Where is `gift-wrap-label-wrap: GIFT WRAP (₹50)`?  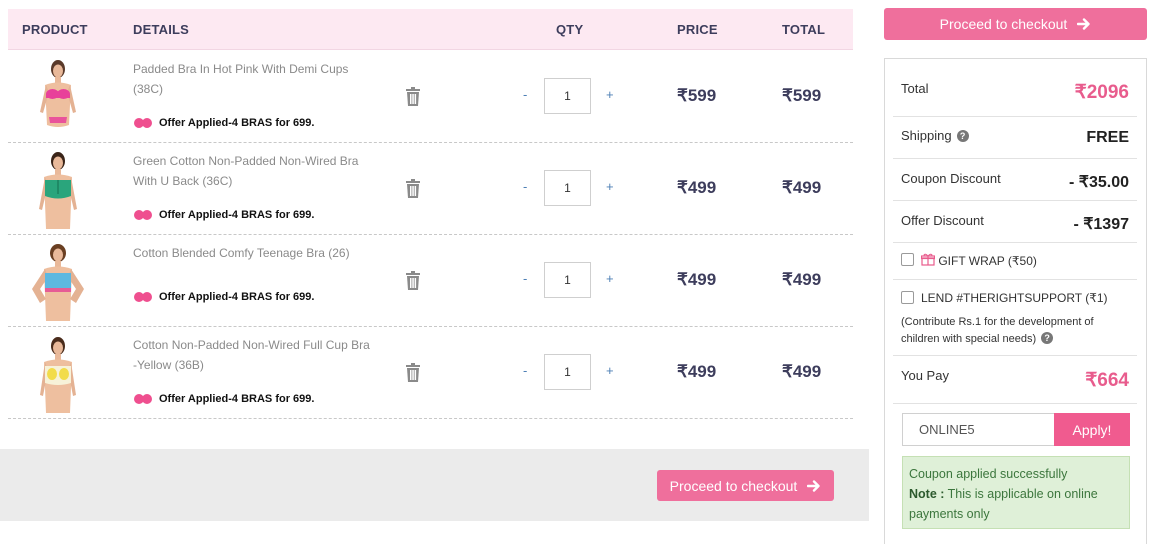 gift-wrap-label-wrap: GIFT WRAP (₹50) is located at coordinates (978, 260).